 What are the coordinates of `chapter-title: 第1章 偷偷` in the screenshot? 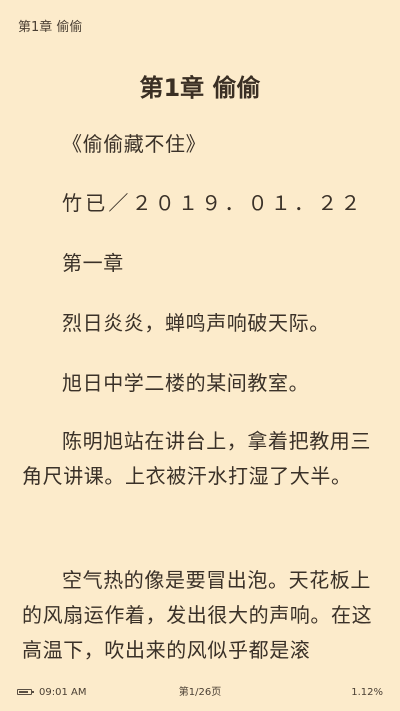 It's located at (200, 88).